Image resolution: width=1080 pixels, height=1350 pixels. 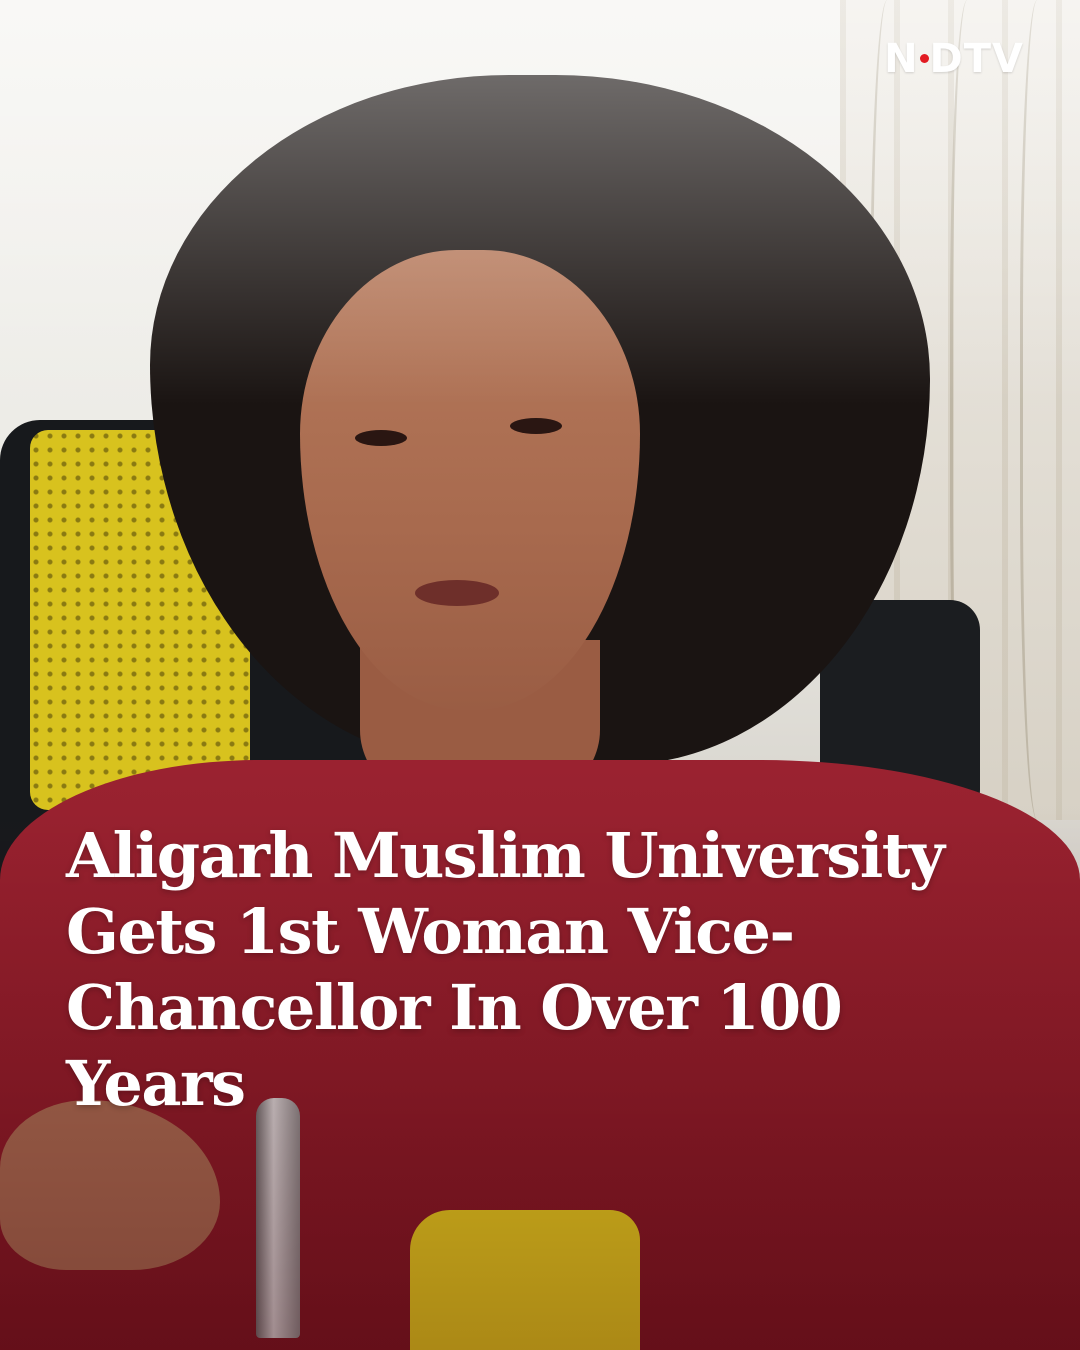 I want to click on headline-line: Chancellor In Over 100, so click(x=454, y=1007).